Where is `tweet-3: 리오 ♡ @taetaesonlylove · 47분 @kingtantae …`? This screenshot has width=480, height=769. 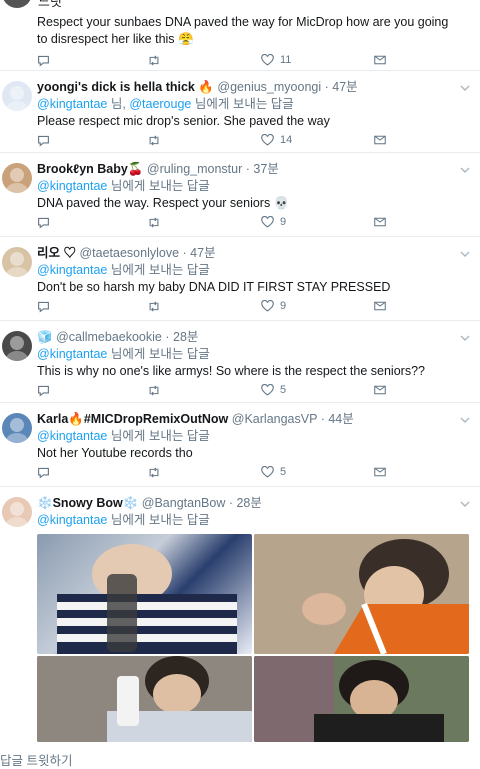 tweet-3: 리오 ♡ @taetaesonlylove · 47분 @kingtantae … is located at coordinates (240, 278).